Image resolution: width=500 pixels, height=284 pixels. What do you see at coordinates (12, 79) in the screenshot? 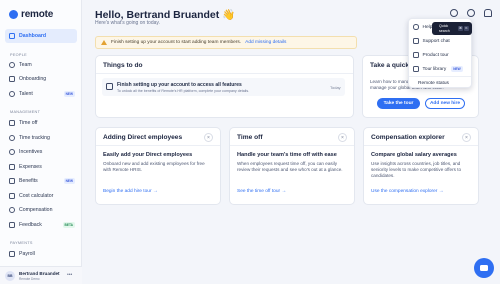
I see `onboarding-icon` at bounding box center [12, 79].